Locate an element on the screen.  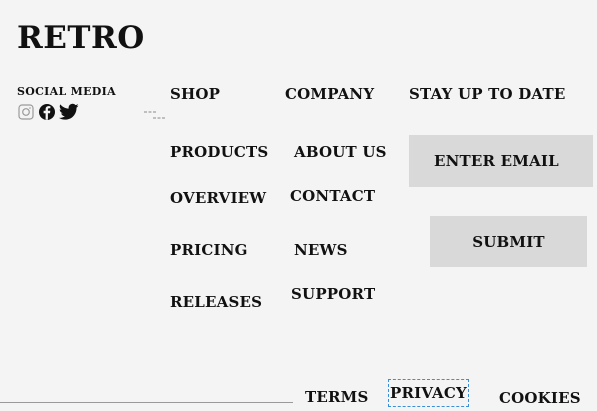
nav-heading-company: COMPANY is located at coordinates (329, 94).